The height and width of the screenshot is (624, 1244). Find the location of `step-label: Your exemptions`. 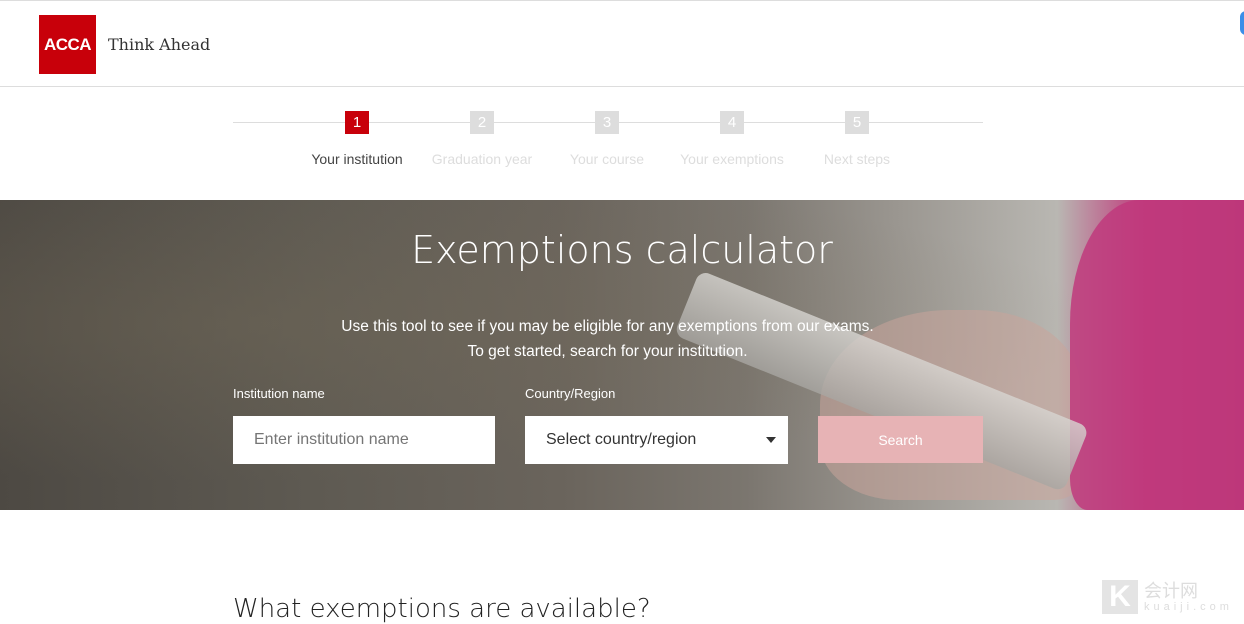

step-label: Your exemptions is located at coordinates (732, 159).